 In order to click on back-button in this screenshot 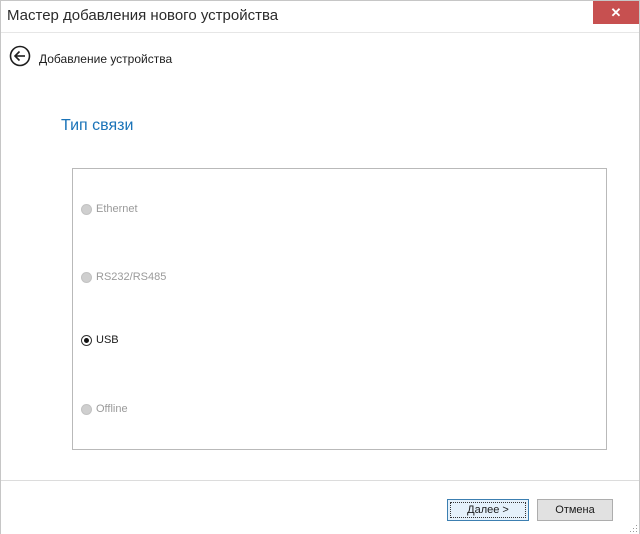, I will do `click(20, 56)`.